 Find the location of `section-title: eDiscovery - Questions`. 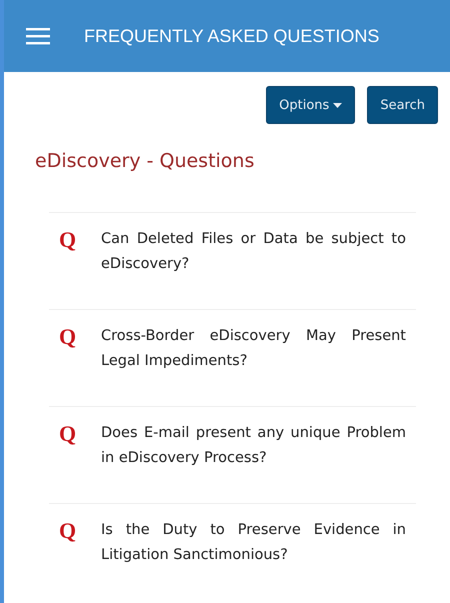

section-title: eDiscovery - Questions is located at coordinates (145, 160).